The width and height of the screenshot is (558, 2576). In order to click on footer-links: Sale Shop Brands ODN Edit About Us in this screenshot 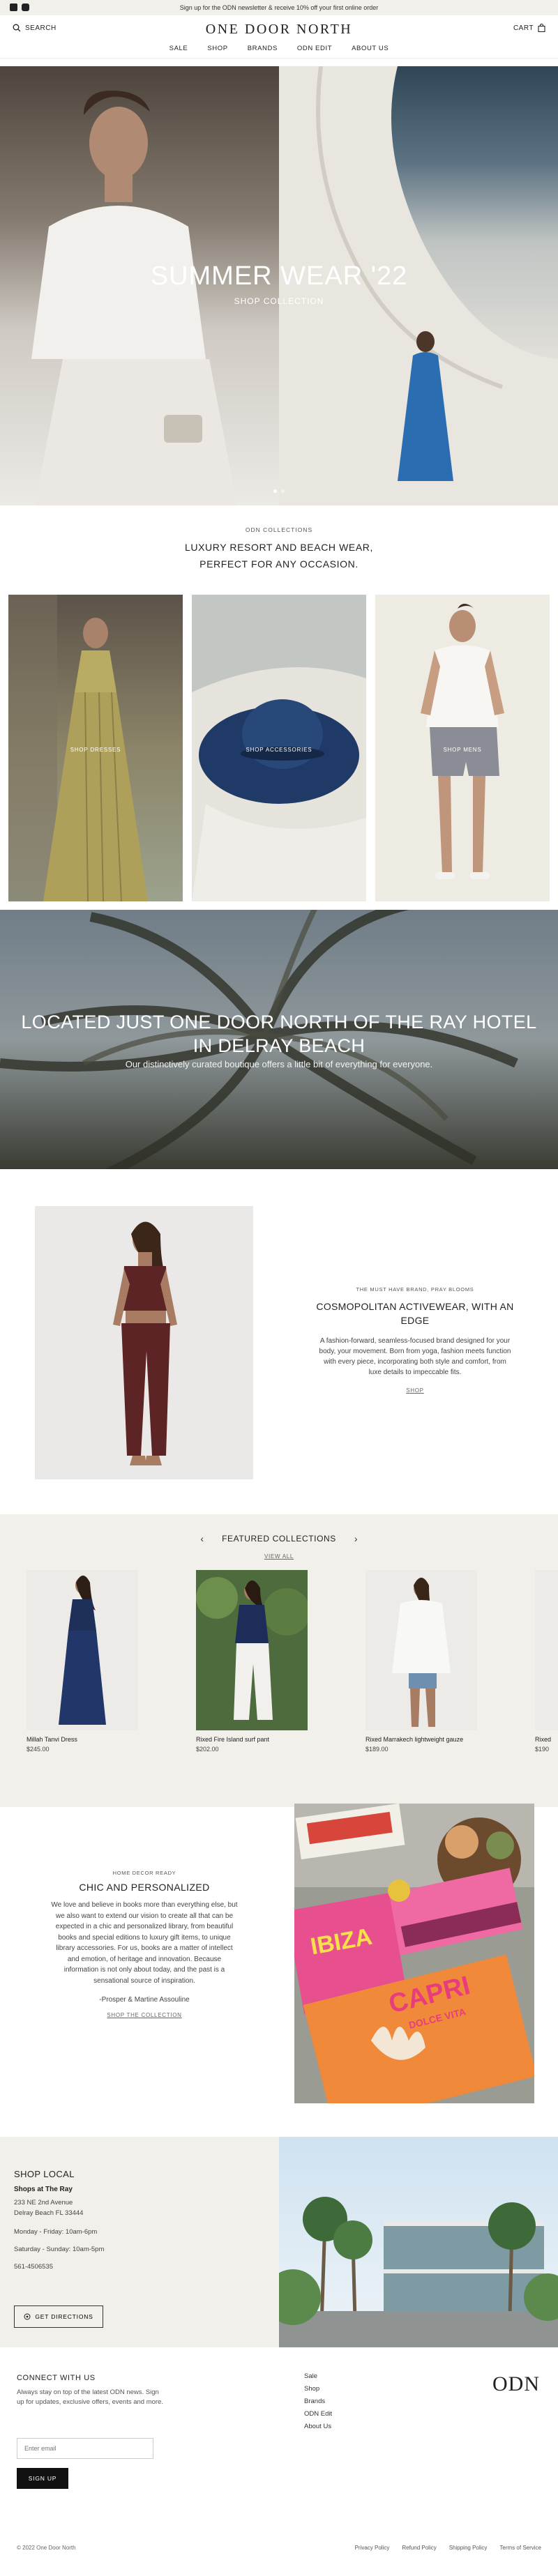, I will do `click(318, 2401)`.